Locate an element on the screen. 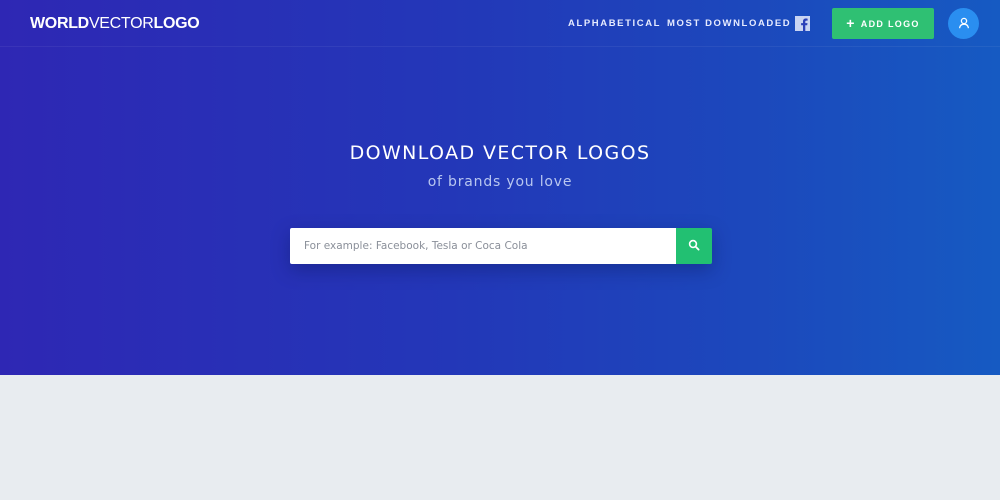 This screenshot has height=500, width=1000. logo-part-logo: LOGO is located at coordinates (176, 23).